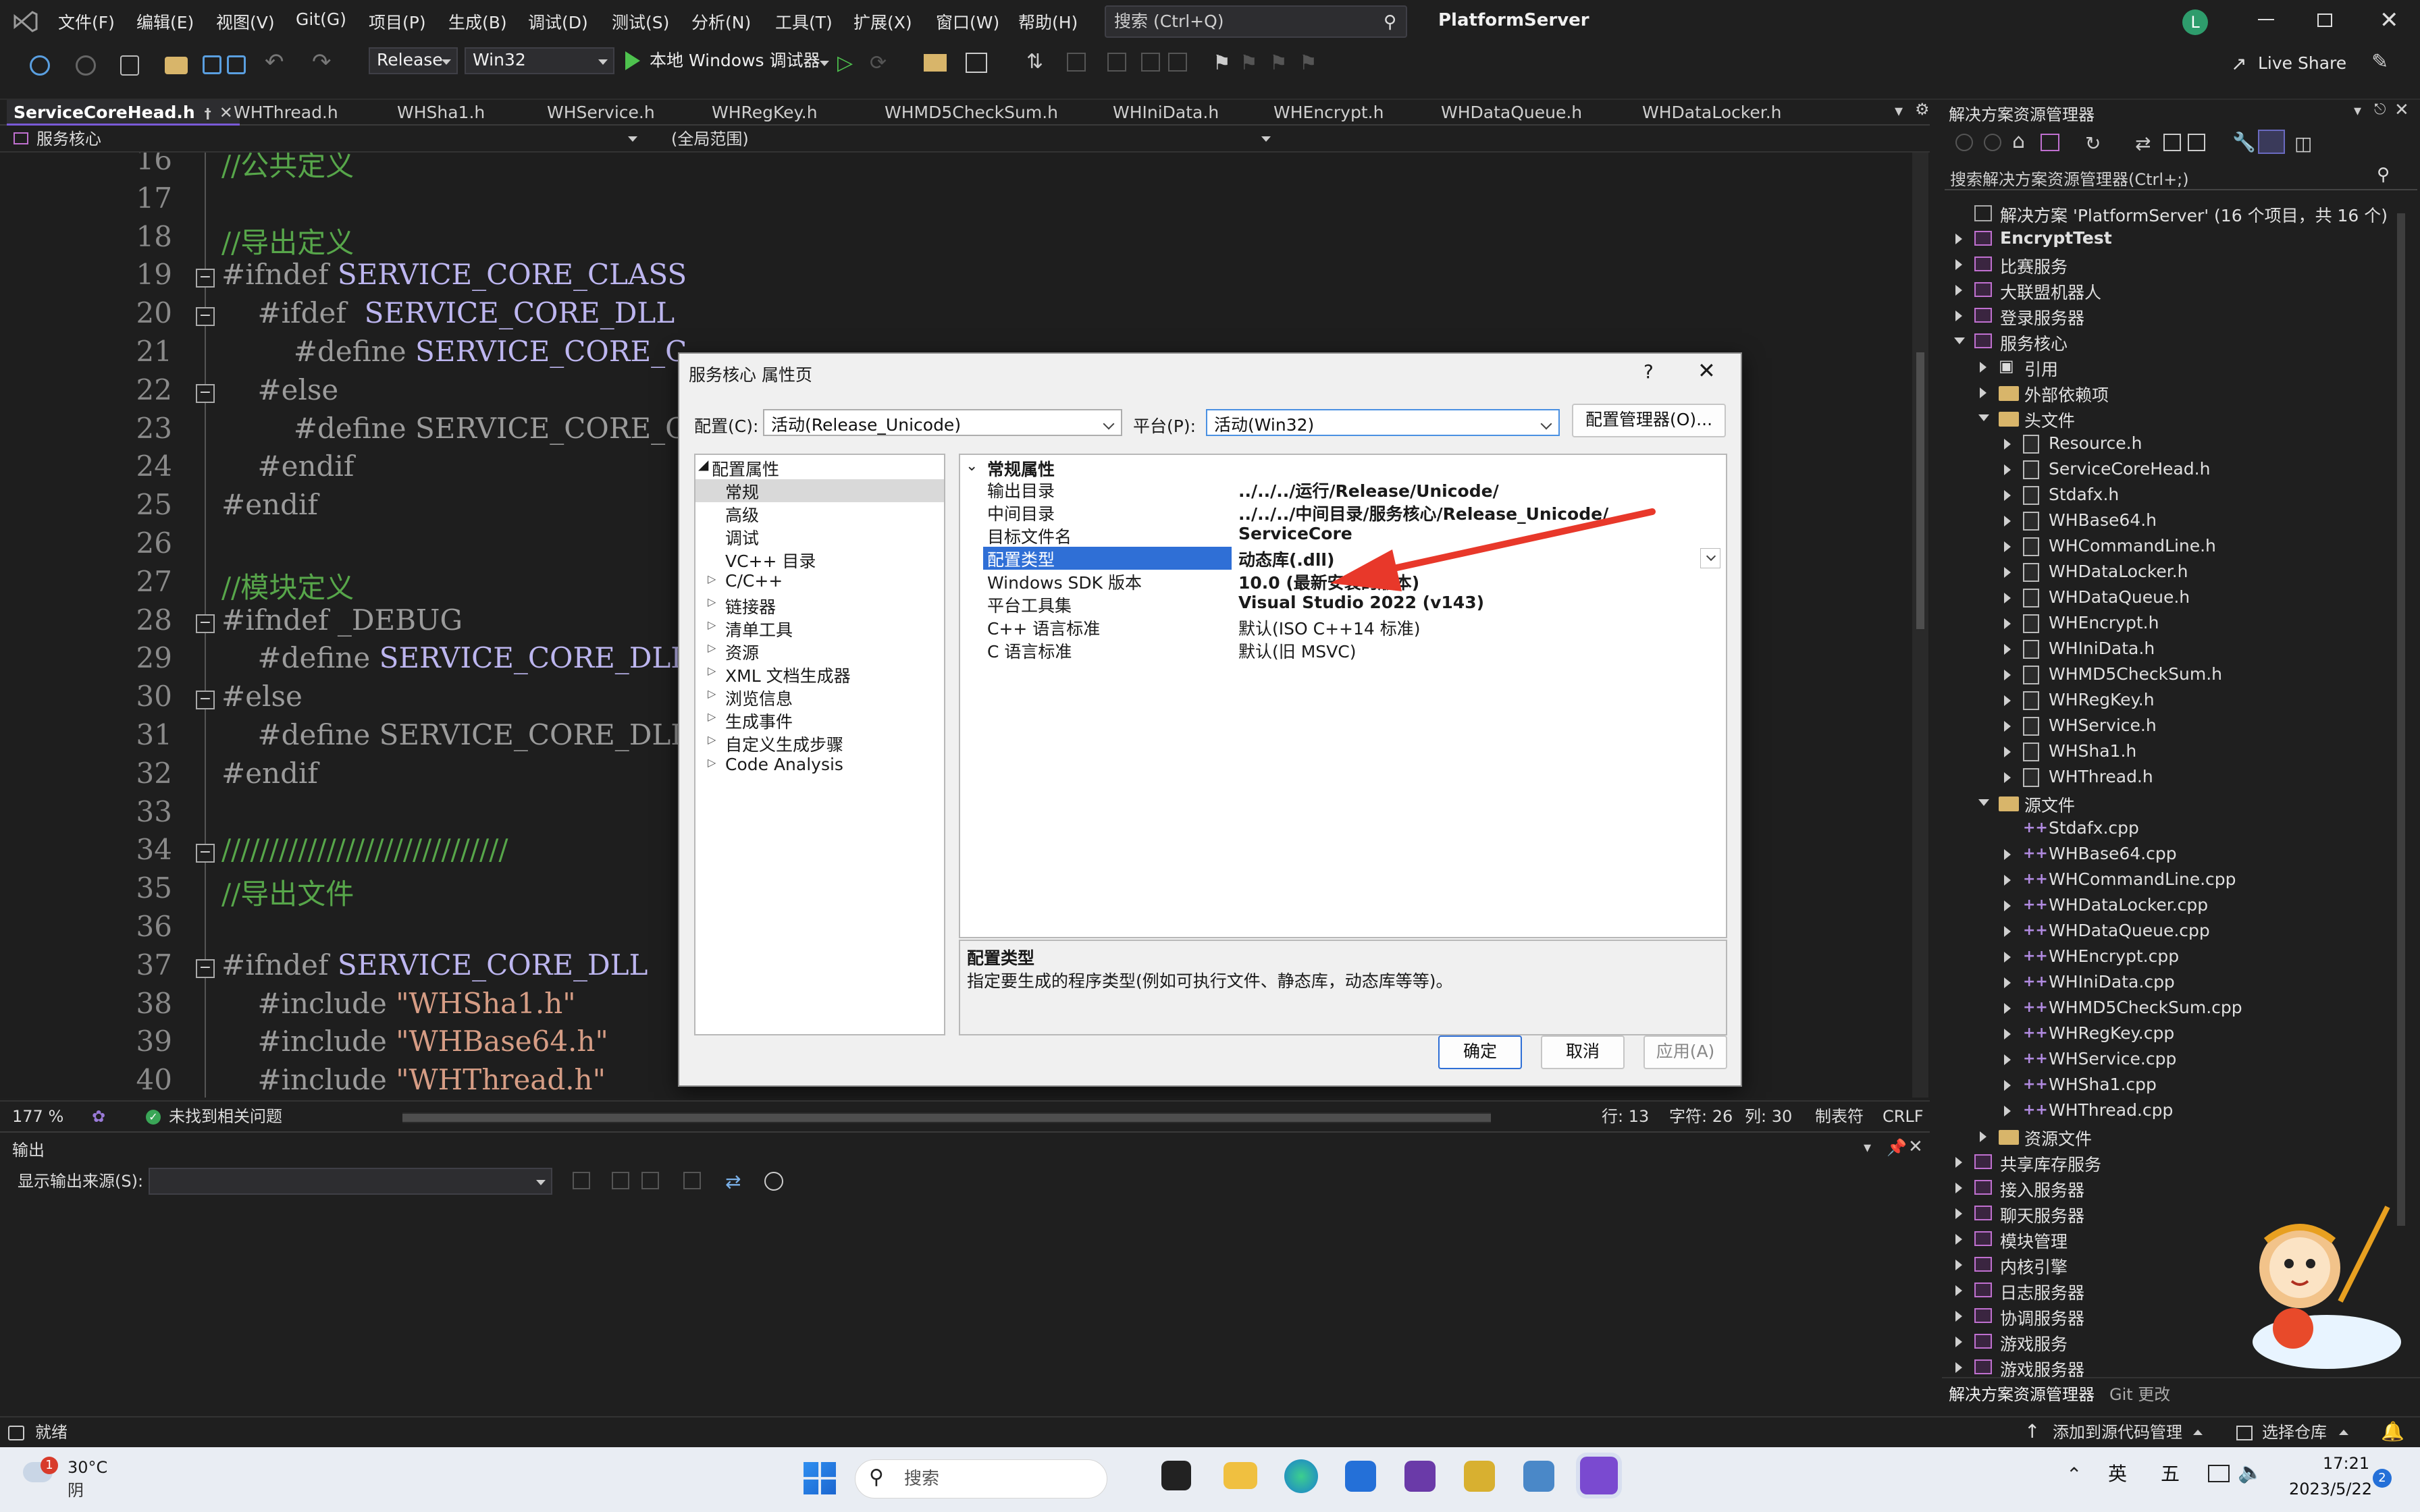 The height and width of the screenshot is (1512, 2420). What do you see at coordinates (2103, 725) in the screenshot?
I see `header-file-node: WHService.h` at bounding box center [2103, 725].